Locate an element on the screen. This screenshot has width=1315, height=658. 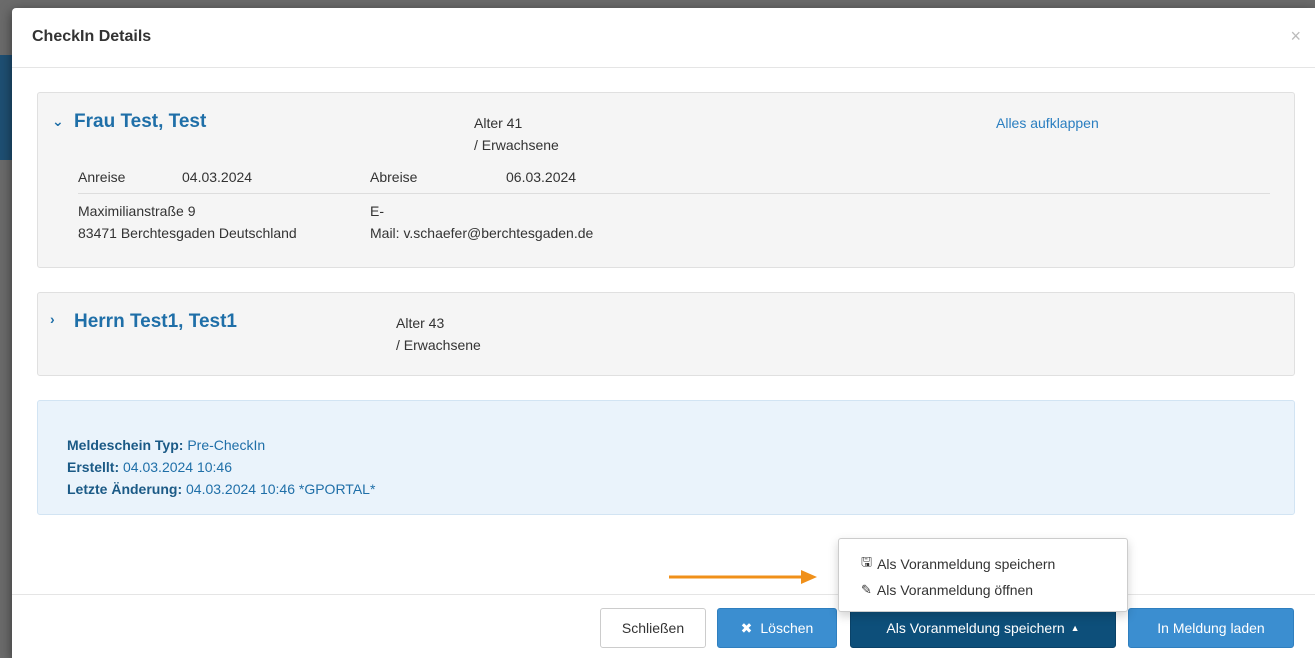
guest-name: Herrn Test1, Test1 is located at coordinates (155, 322).